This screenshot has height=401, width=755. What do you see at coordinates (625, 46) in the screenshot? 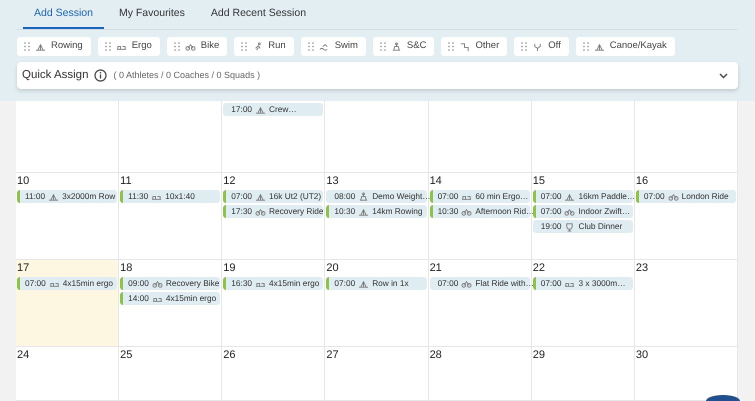
I see `sport-chip: Canoe/Kayak` at bounding box center [625, 46].